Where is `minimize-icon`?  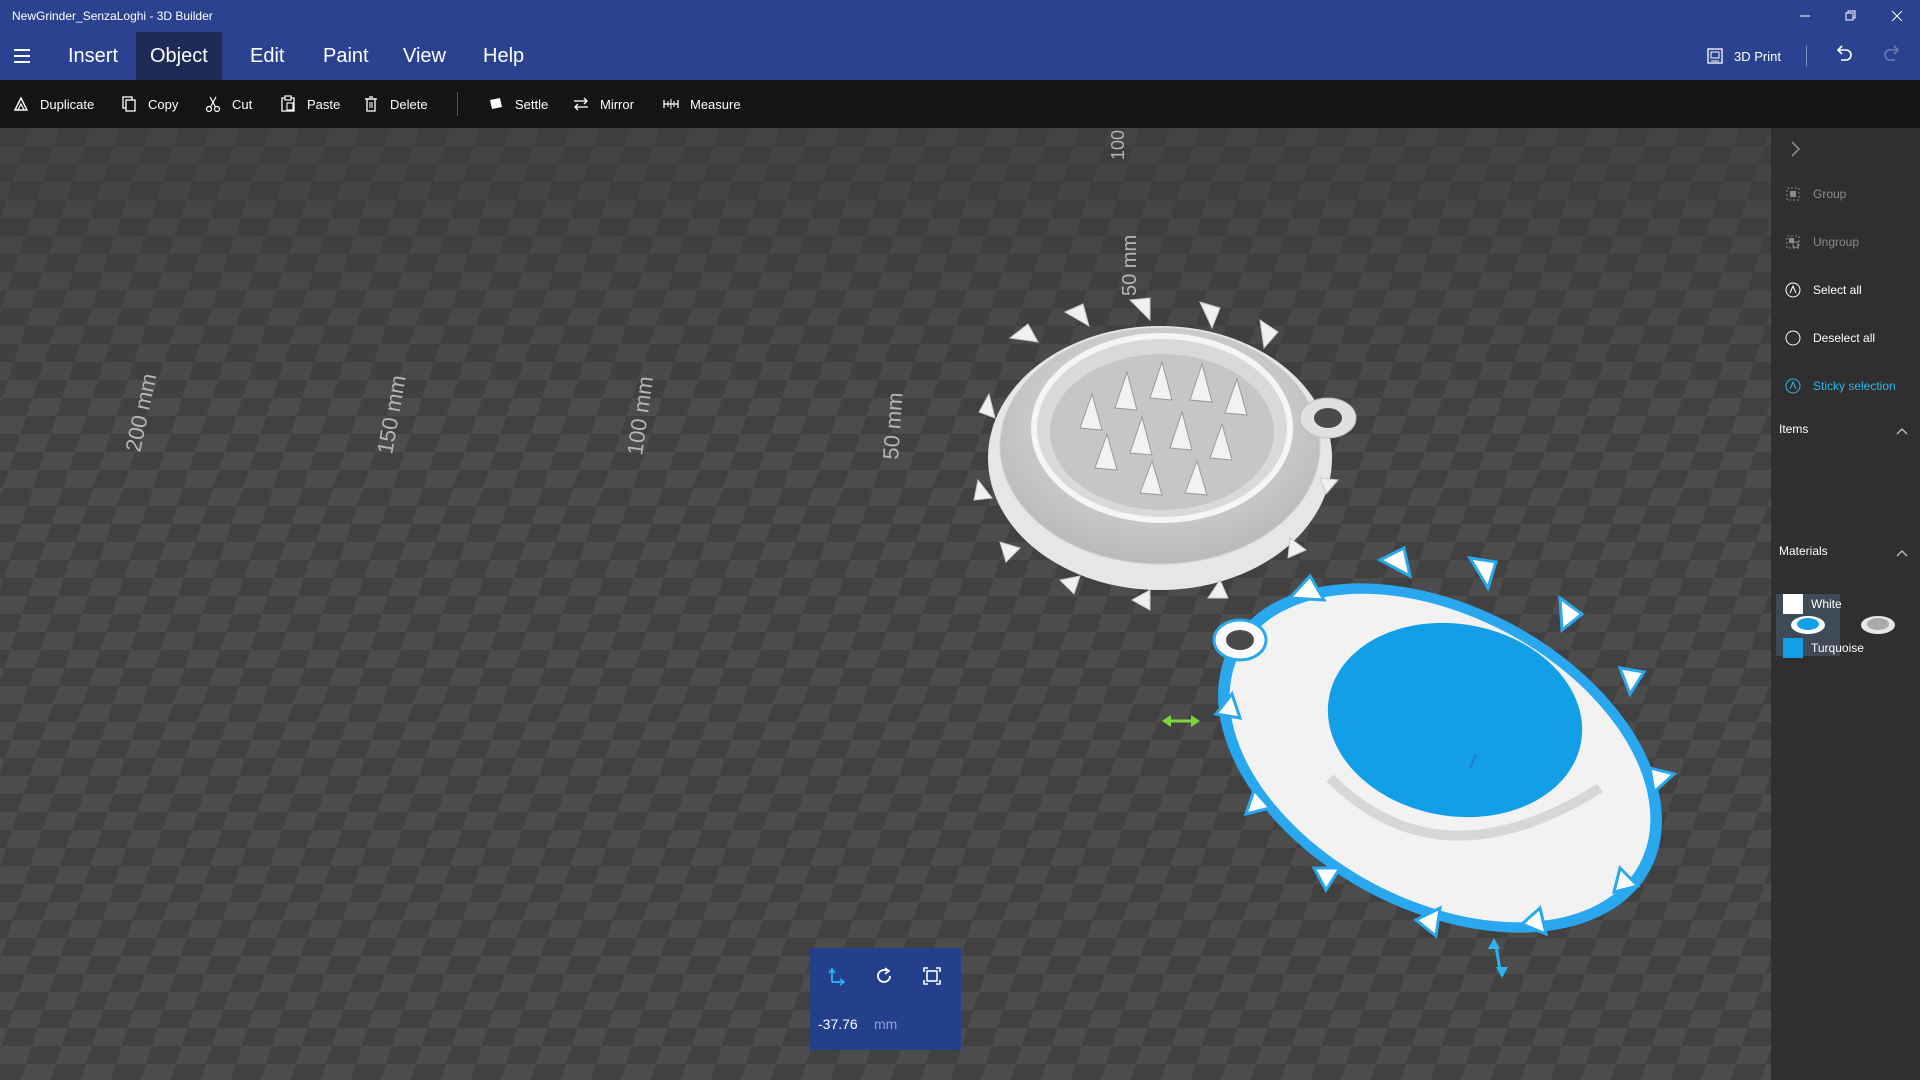
minimize-icon is located at coordinates (1805, 16).